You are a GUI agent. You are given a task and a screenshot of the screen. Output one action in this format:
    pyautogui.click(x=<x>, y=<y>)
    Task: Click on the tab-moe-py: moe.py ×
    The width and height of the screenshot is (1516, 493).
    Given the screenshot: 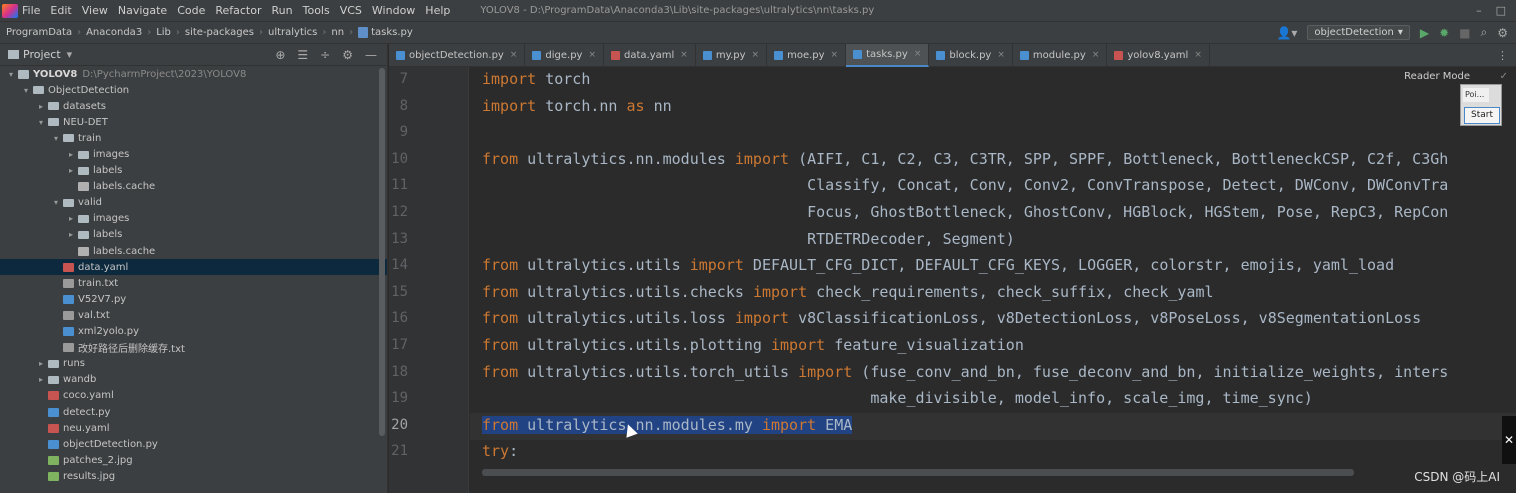 What is the action you would take?
    pyautogui.click(x=807, y=55)
    